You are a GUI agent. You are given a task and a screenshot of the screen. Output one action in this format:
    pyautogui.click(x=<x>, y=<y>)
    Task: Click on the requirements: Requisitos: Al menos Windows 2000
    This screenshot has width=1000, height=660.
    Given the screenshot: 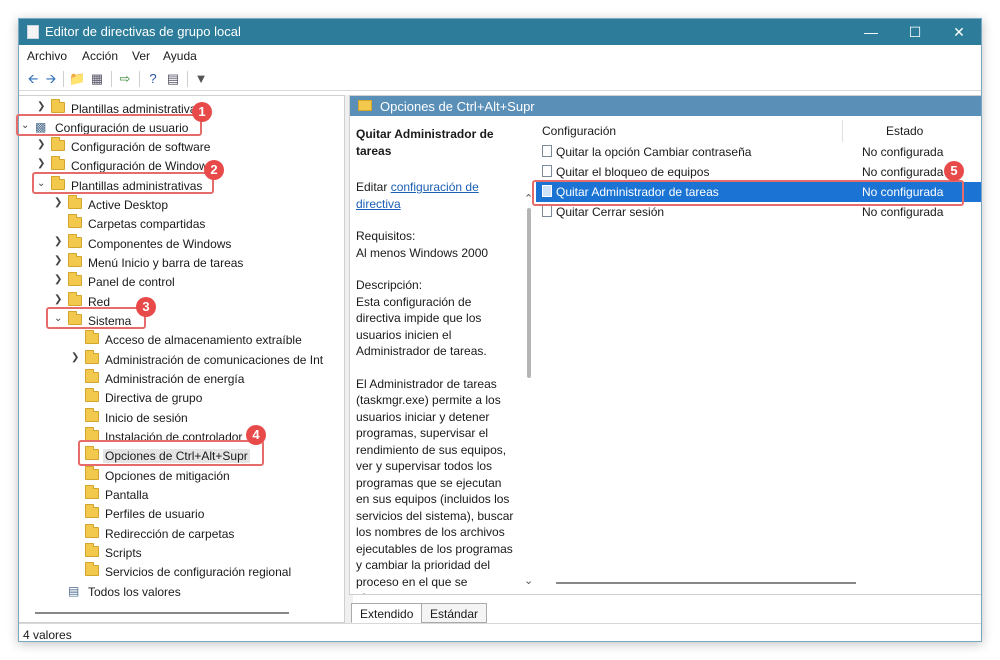 What is the action you would take?
    pyautogui.click(x=436, y=244)
    